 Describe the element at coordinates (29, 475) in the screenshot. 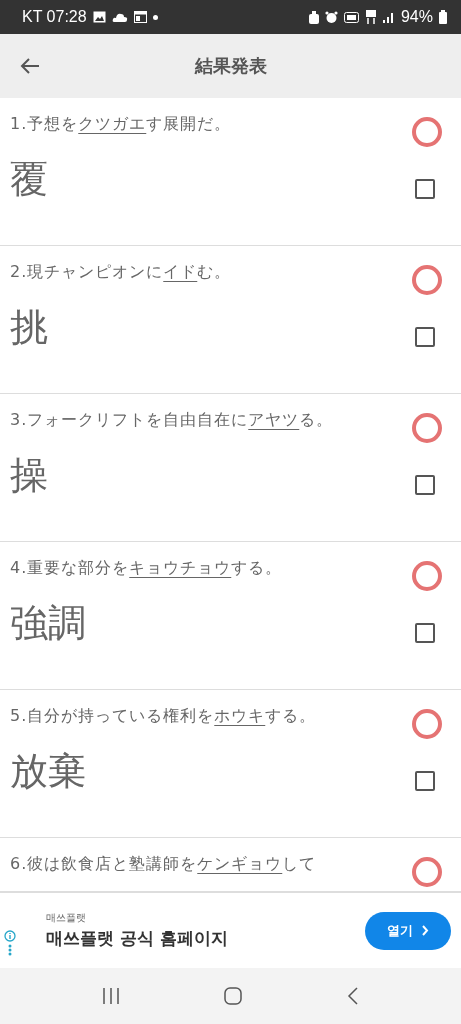

I see `answer-text: 操` at that location.